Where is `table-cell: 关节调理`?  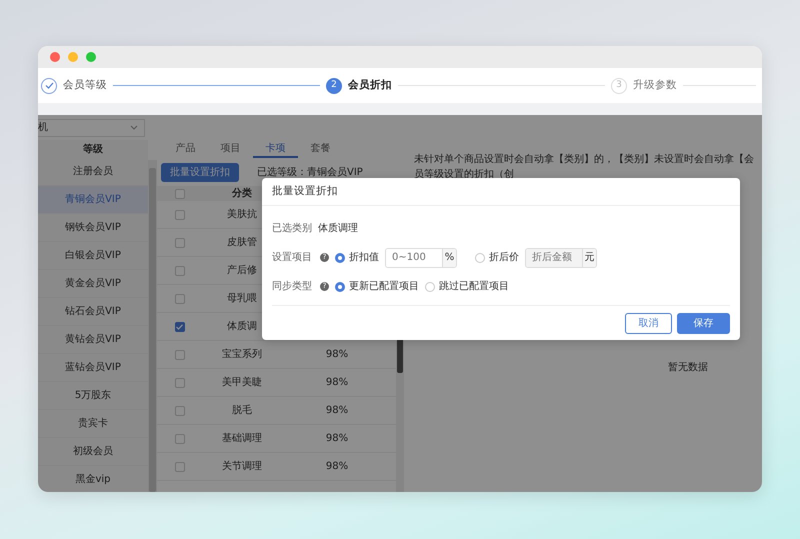
table-cell: 关节调理 is located at coordinates (242, 466).